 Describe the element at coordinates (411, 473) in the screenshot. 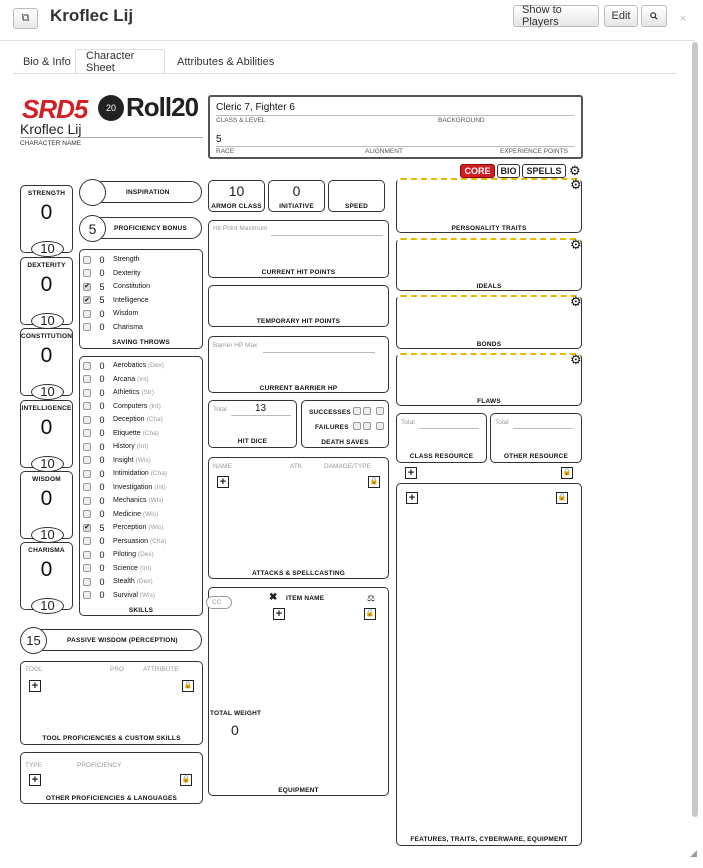

I see `add-resource-button: +` at that location.